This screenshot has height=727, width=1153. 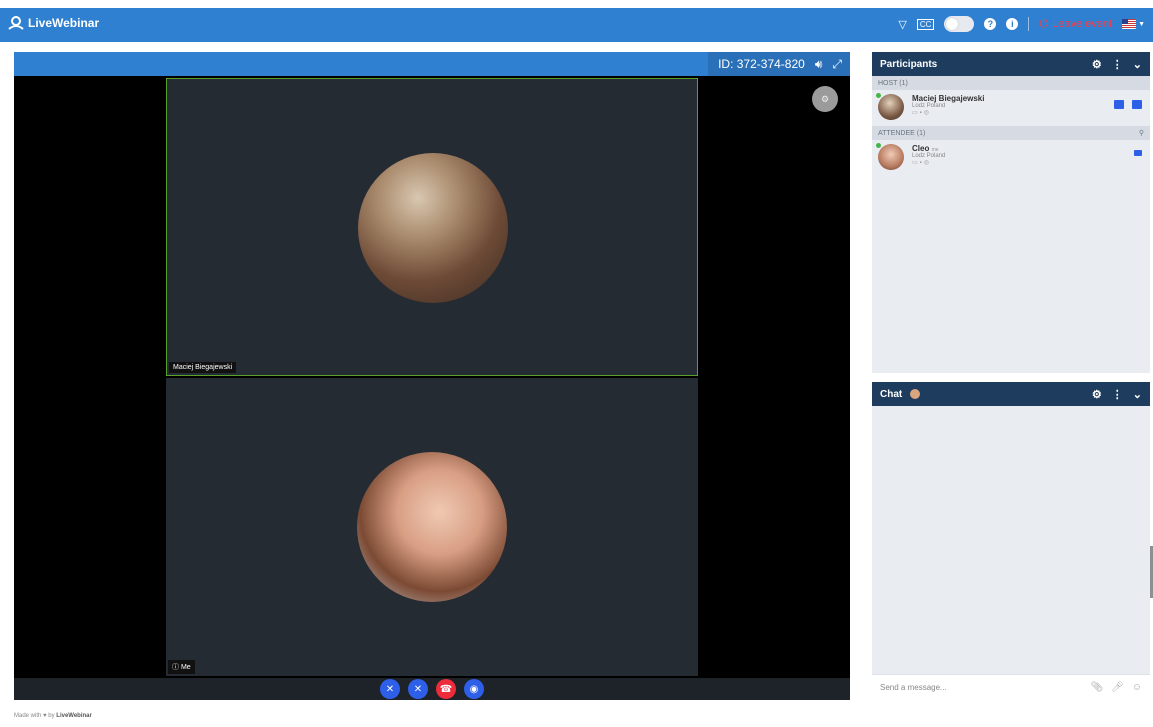 What do you see at coordinates (45, 716) in the screenshot?
I see `heart-icon: ♥` at bounding box center [45, 716].